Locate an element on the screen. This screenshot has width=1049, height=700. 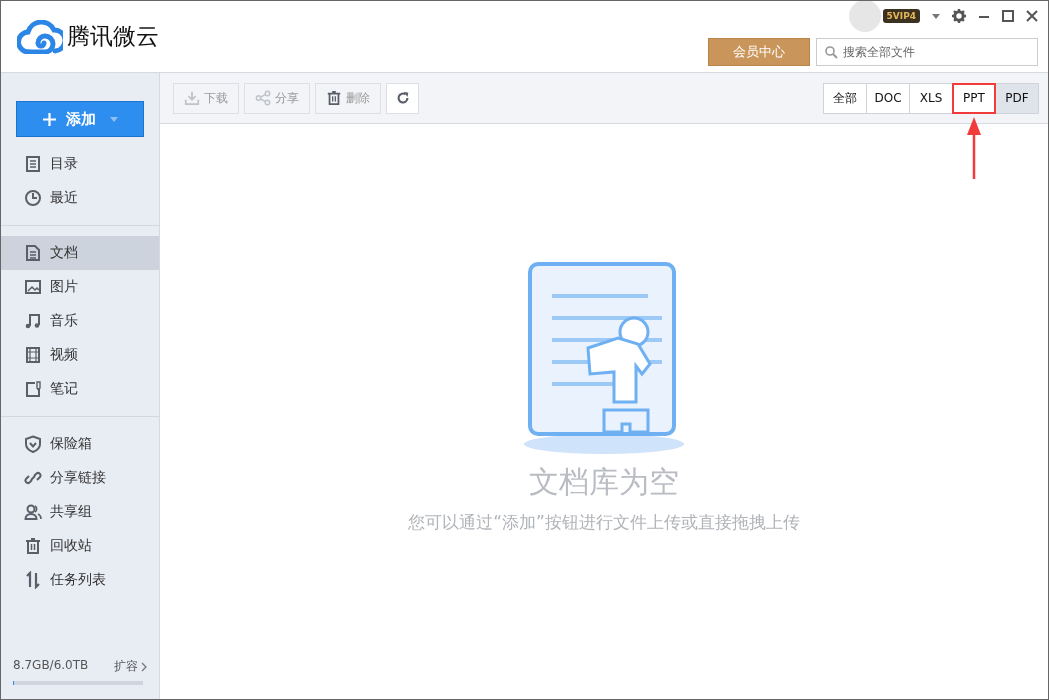
sidebar-item: 目录 is located at coordinates (80, 164).